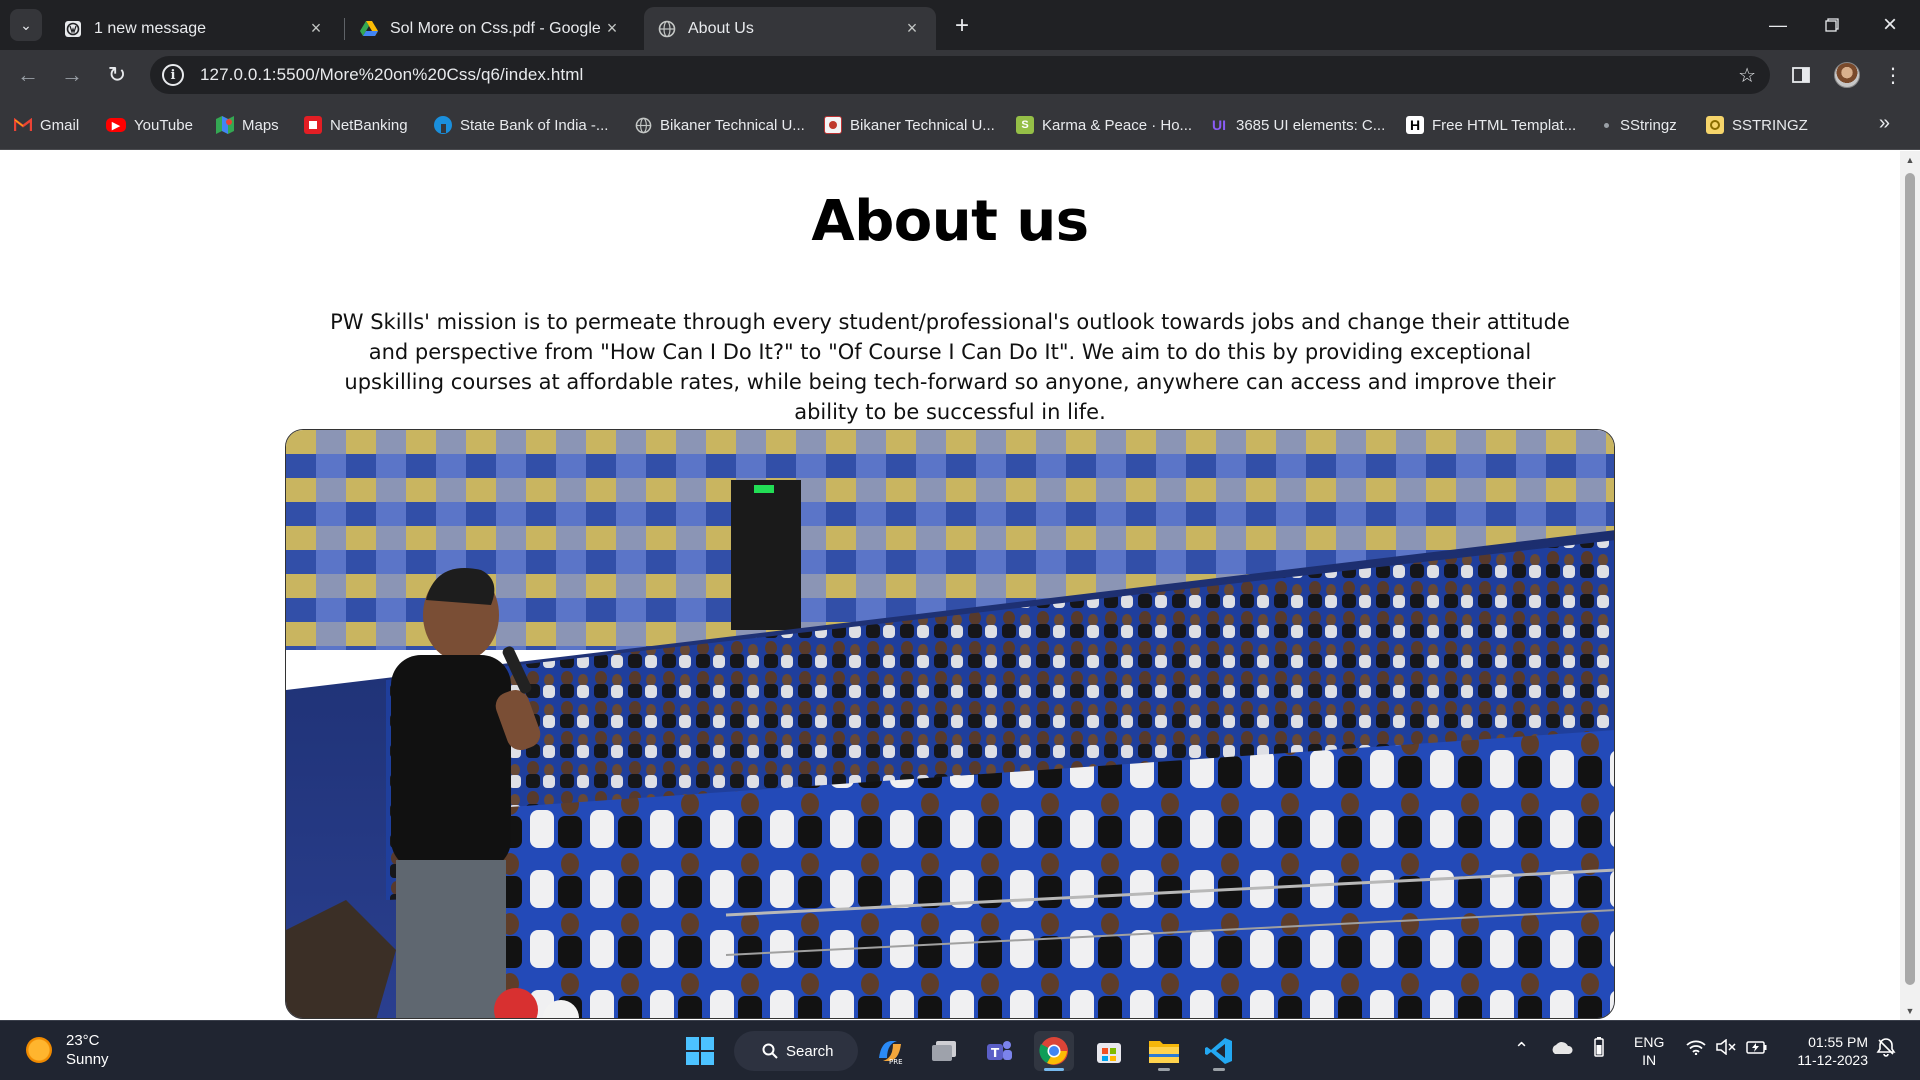  Describe the element at coordinates (833, 125) in the screenshot. I see `university-crest-icon` at that location.